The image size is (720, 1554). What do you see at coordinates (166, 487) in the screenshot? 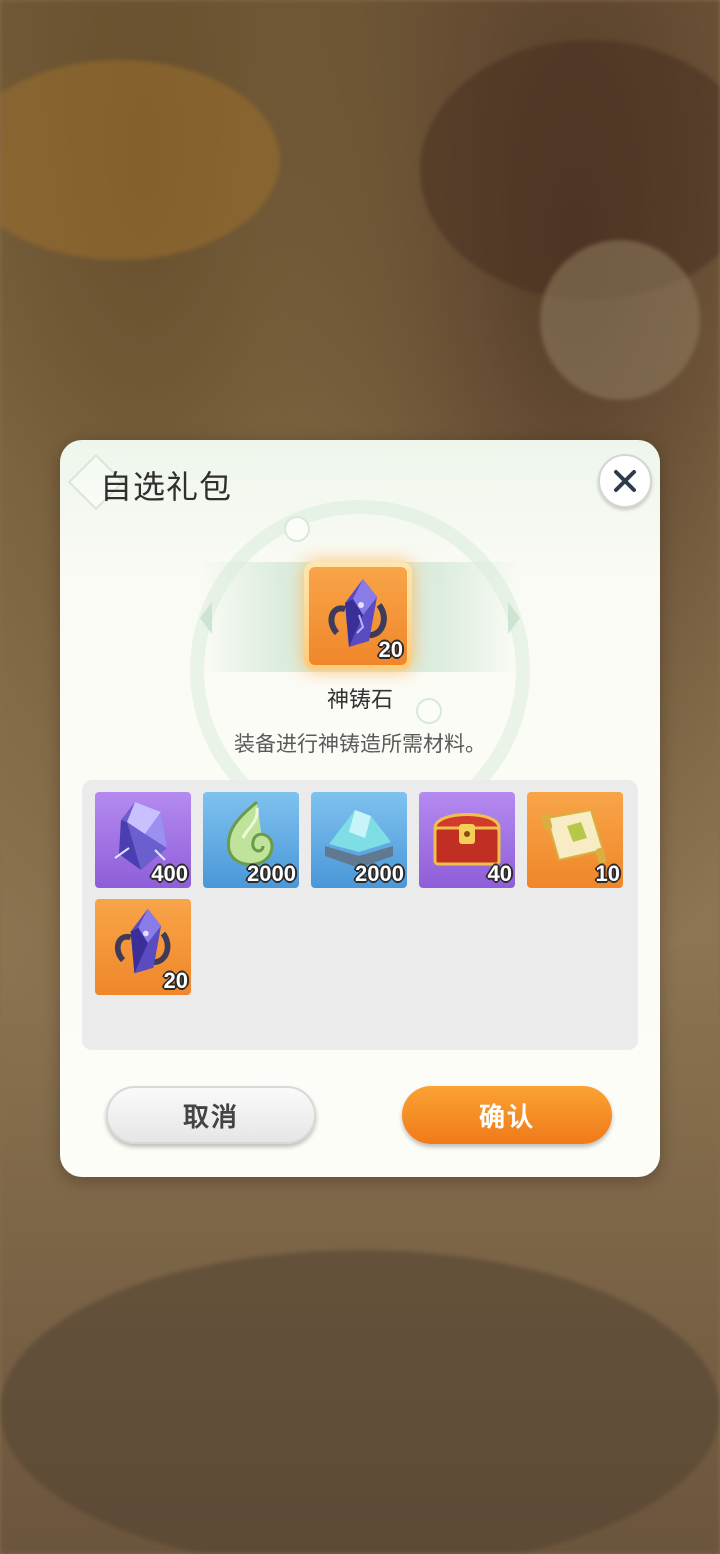
I see `dialog-title: 自选礼包` at bounding box center [166, 487].